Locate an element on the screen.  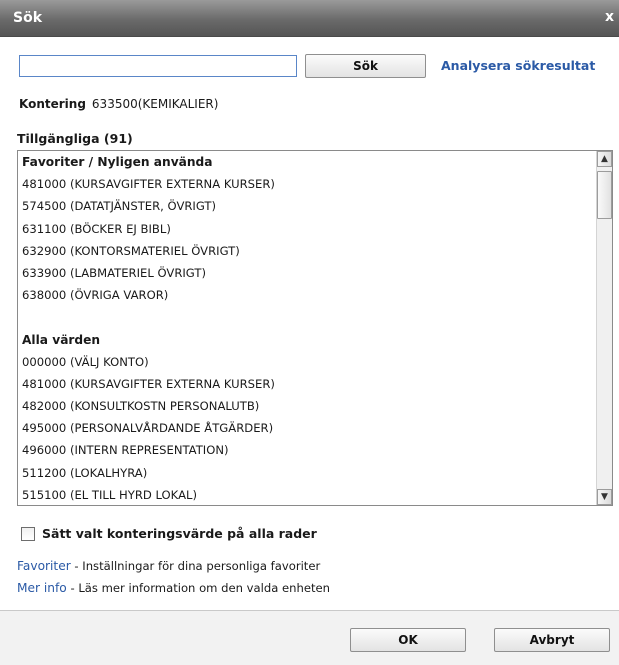
kontering-row: Kontering 633500(KEMIKALIER) is located at coordinates (118, 104).